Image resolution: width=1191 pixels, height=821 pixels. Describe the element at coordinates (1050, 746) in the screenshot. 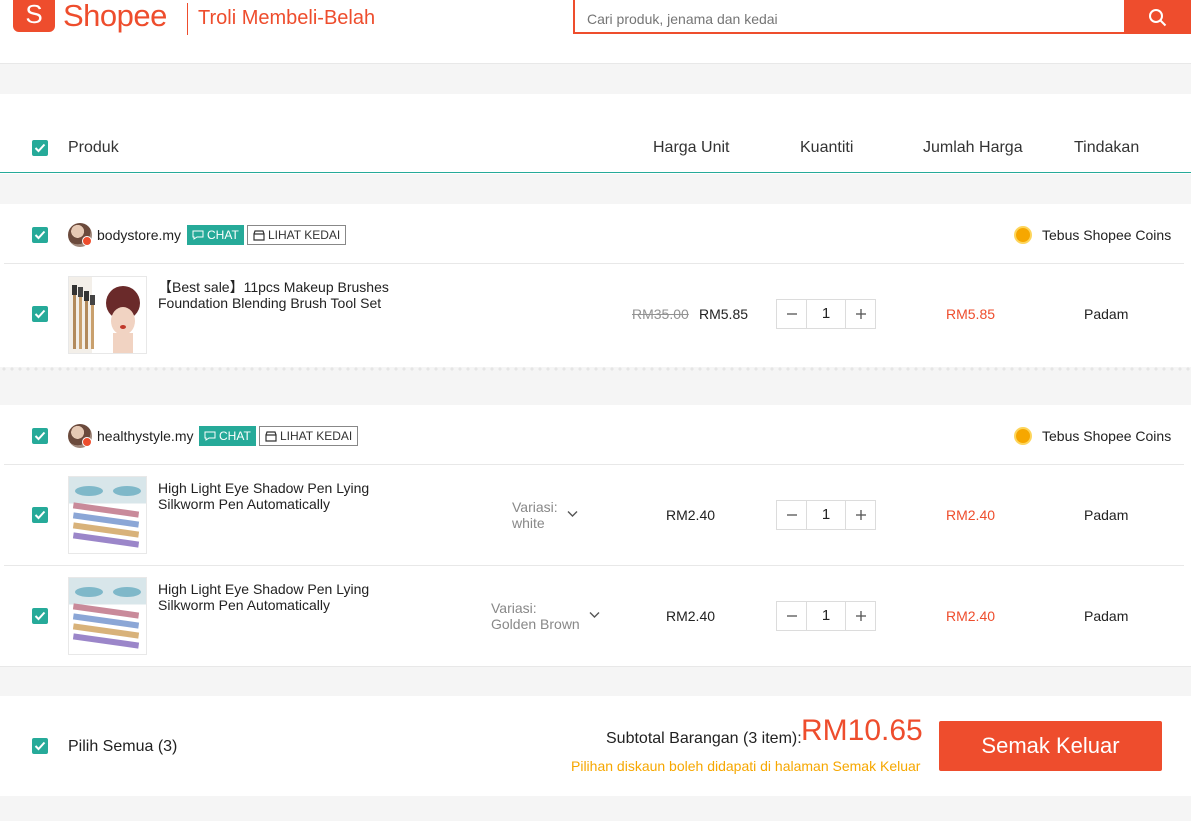

I see `checkout-button: Semak Keluar` at that location.